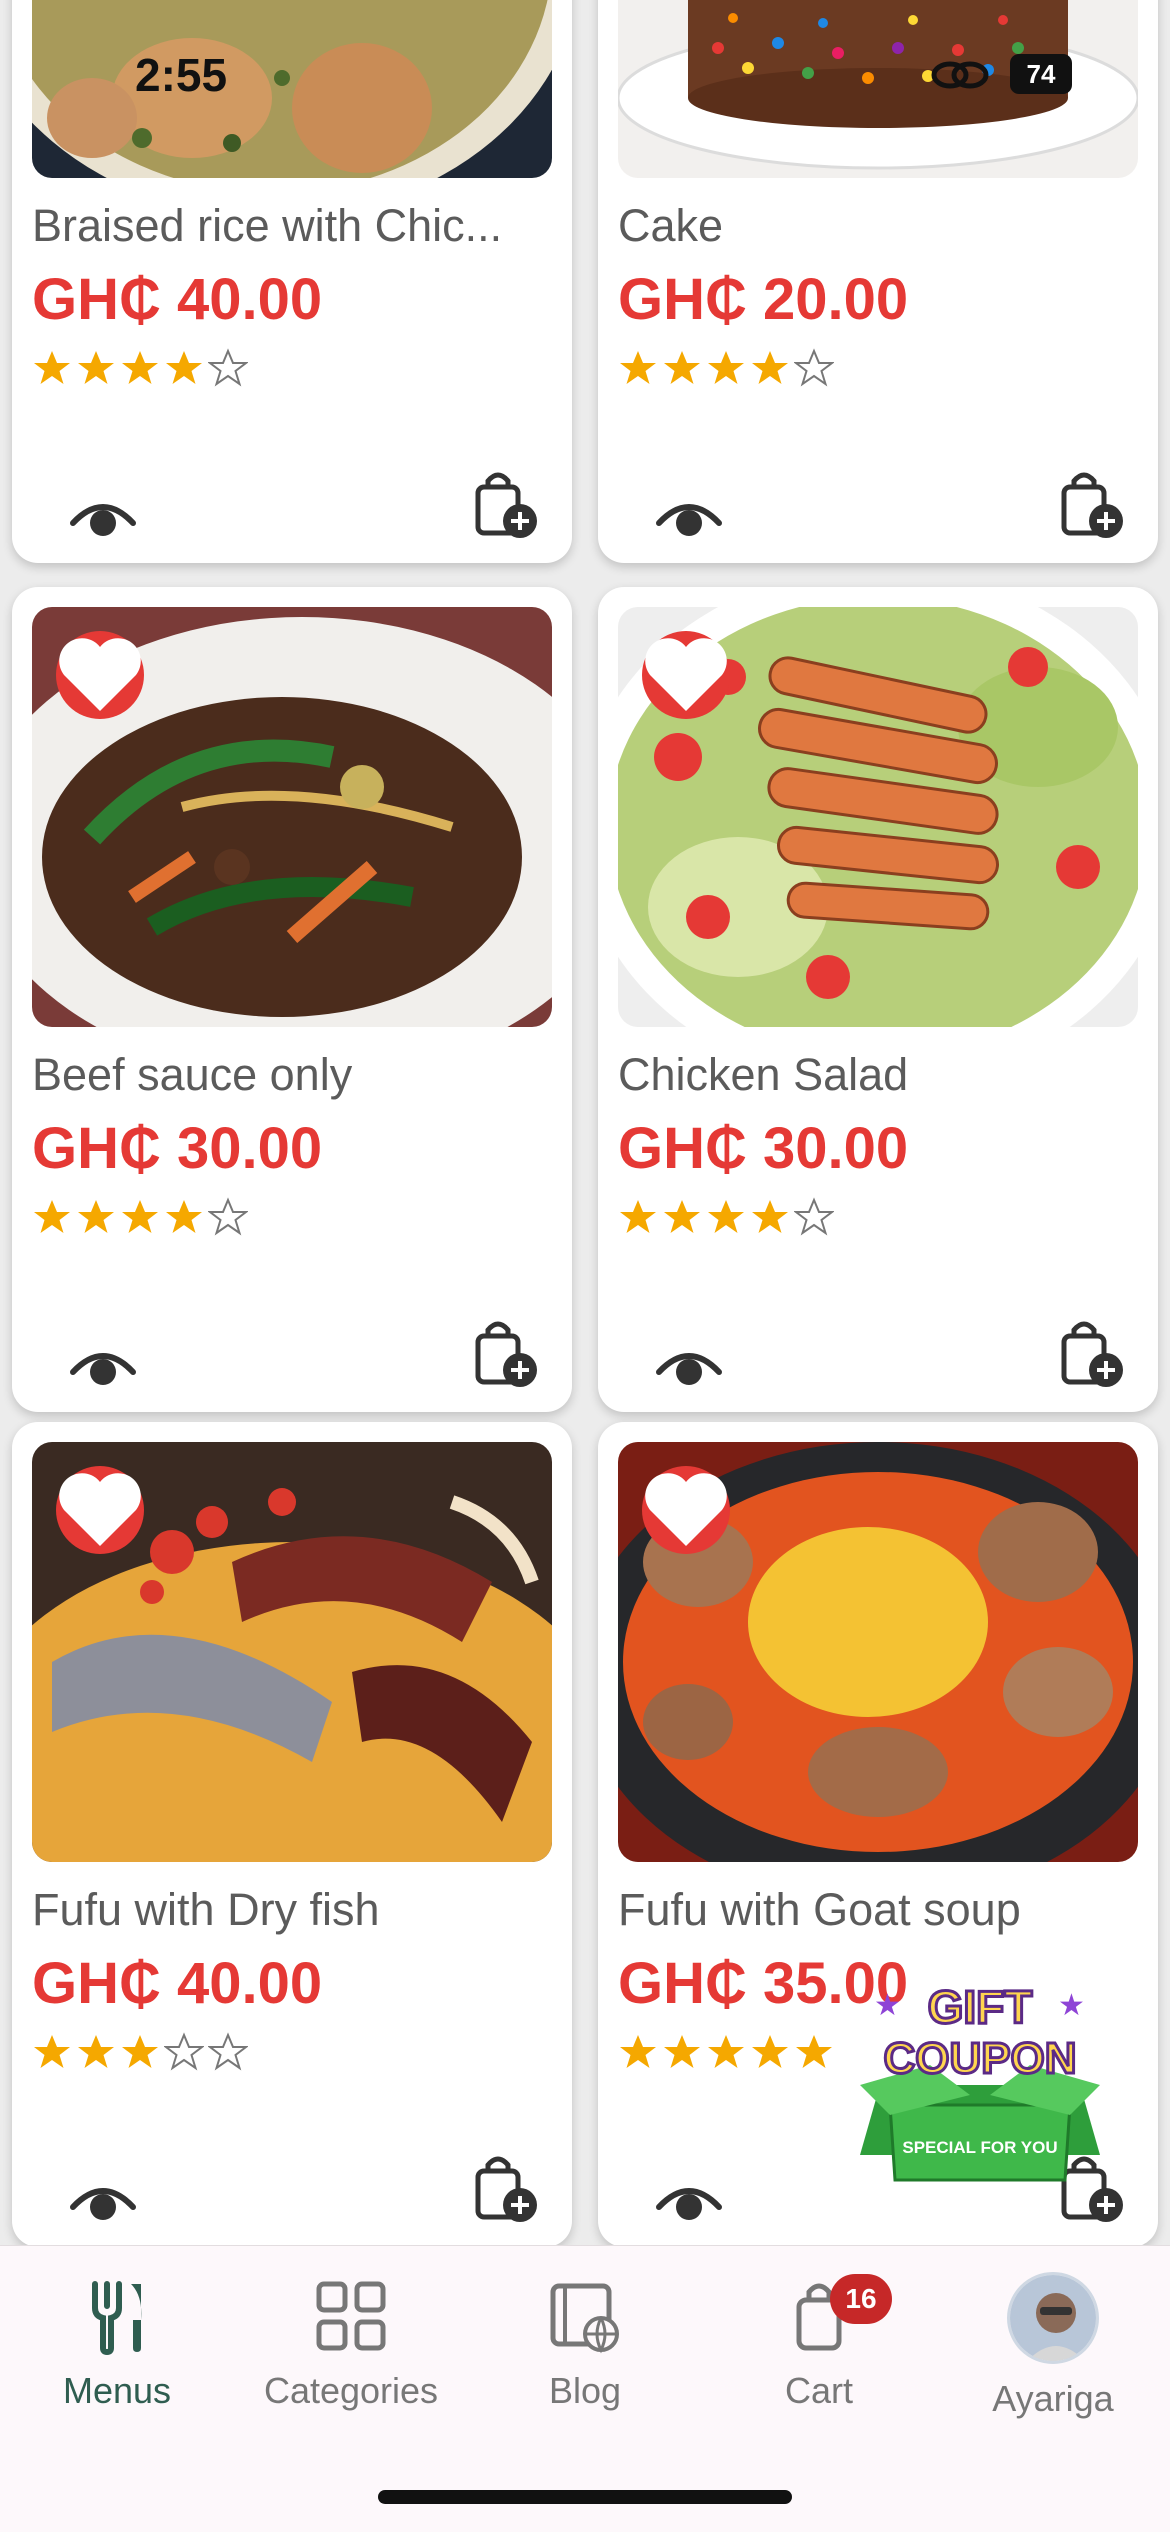  Describe the element at coordinates (351, 2366) in the screenshot. I see `nav-categories: Categories` at that location.